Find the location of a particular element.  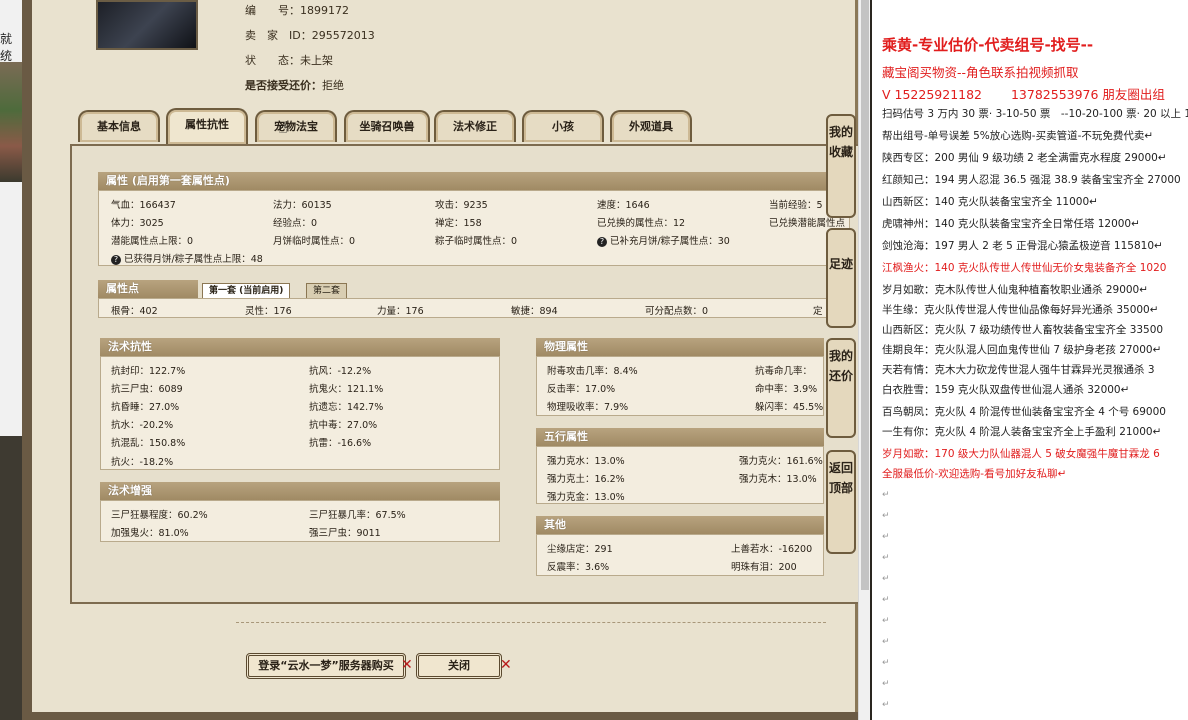

other-reflect: 反震率：3.6% is located at coordinates (578, 567).